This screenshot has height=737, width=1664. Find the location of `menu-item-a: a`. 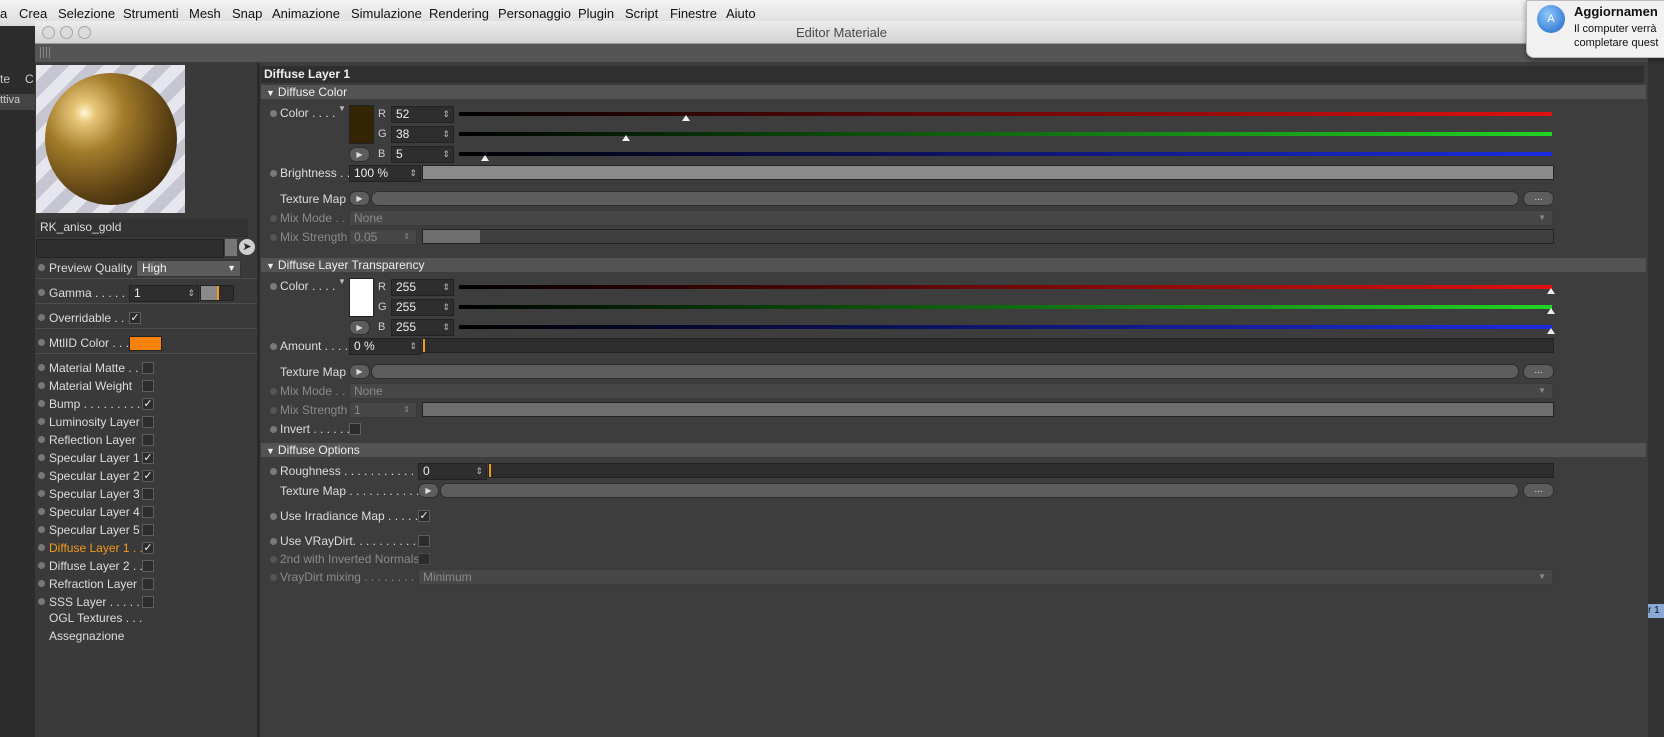

menu-item-a: a is located at coordinates (3, 13).